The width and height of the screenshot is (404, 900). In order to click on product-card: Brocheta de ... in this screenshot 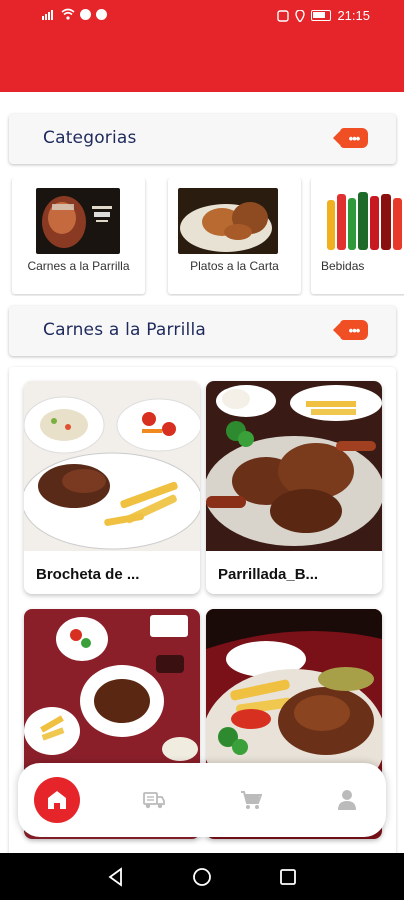, I will do `click(112, 487)`.